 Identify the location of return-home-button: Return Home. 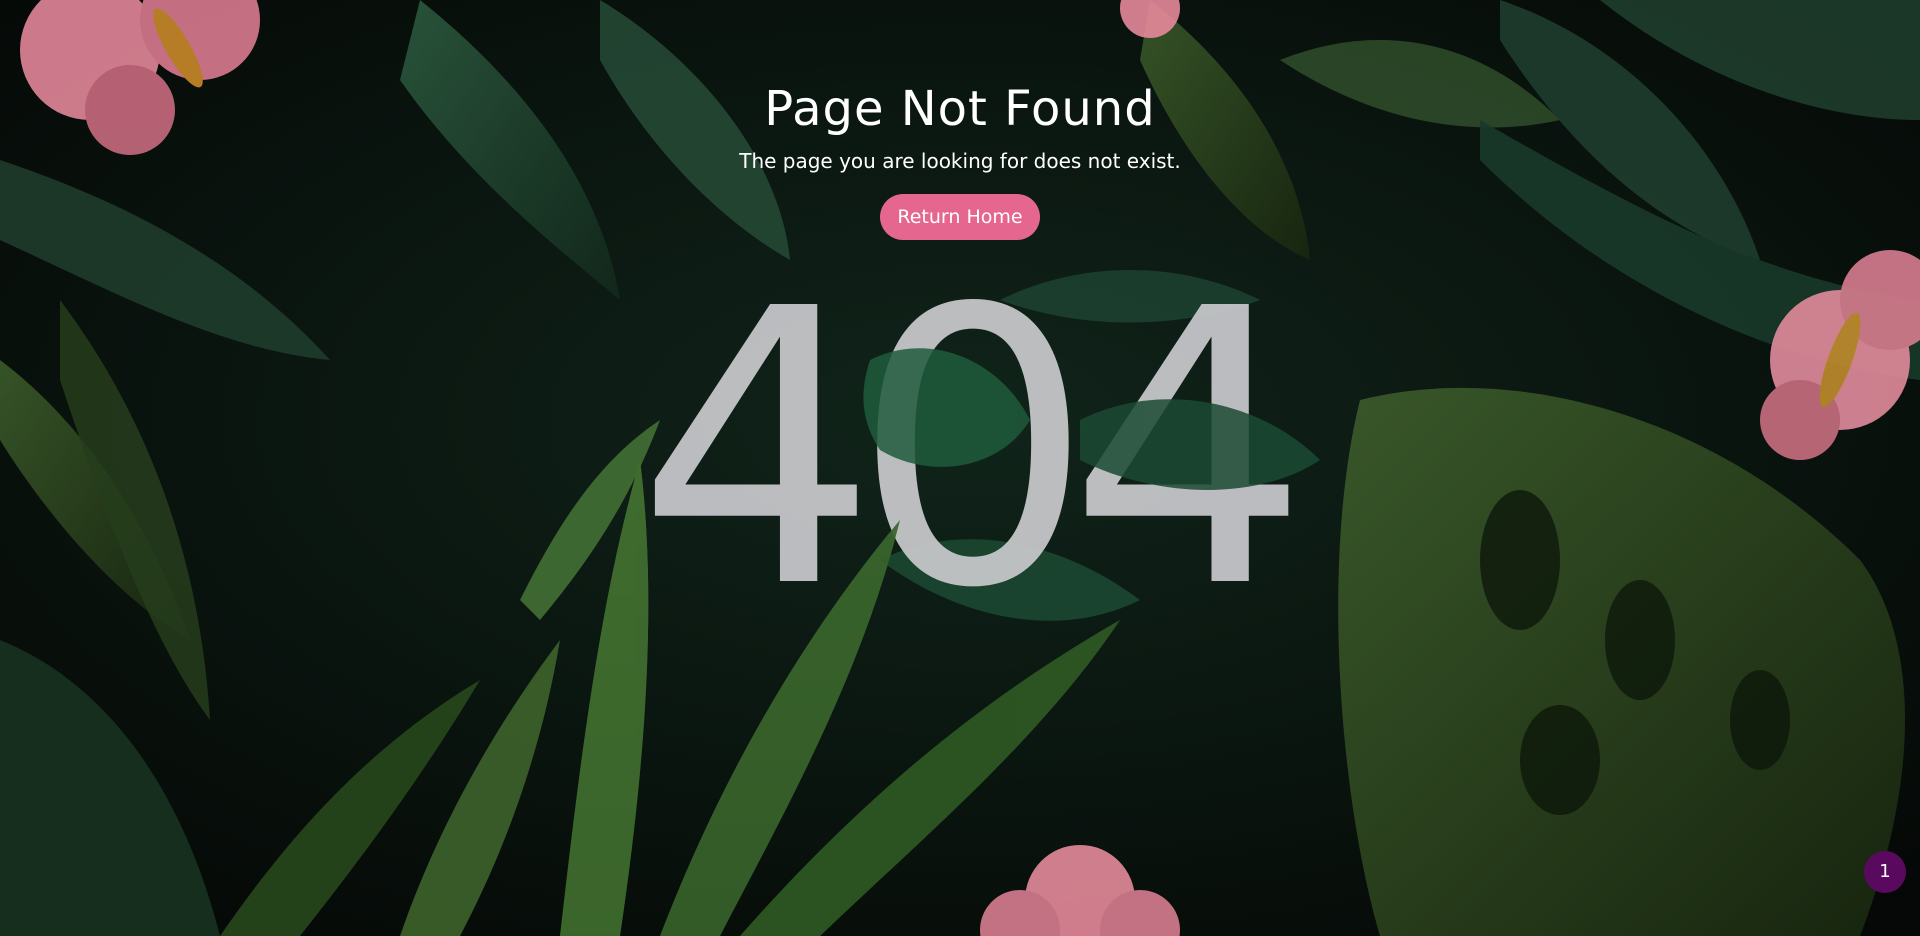
(960, 217).